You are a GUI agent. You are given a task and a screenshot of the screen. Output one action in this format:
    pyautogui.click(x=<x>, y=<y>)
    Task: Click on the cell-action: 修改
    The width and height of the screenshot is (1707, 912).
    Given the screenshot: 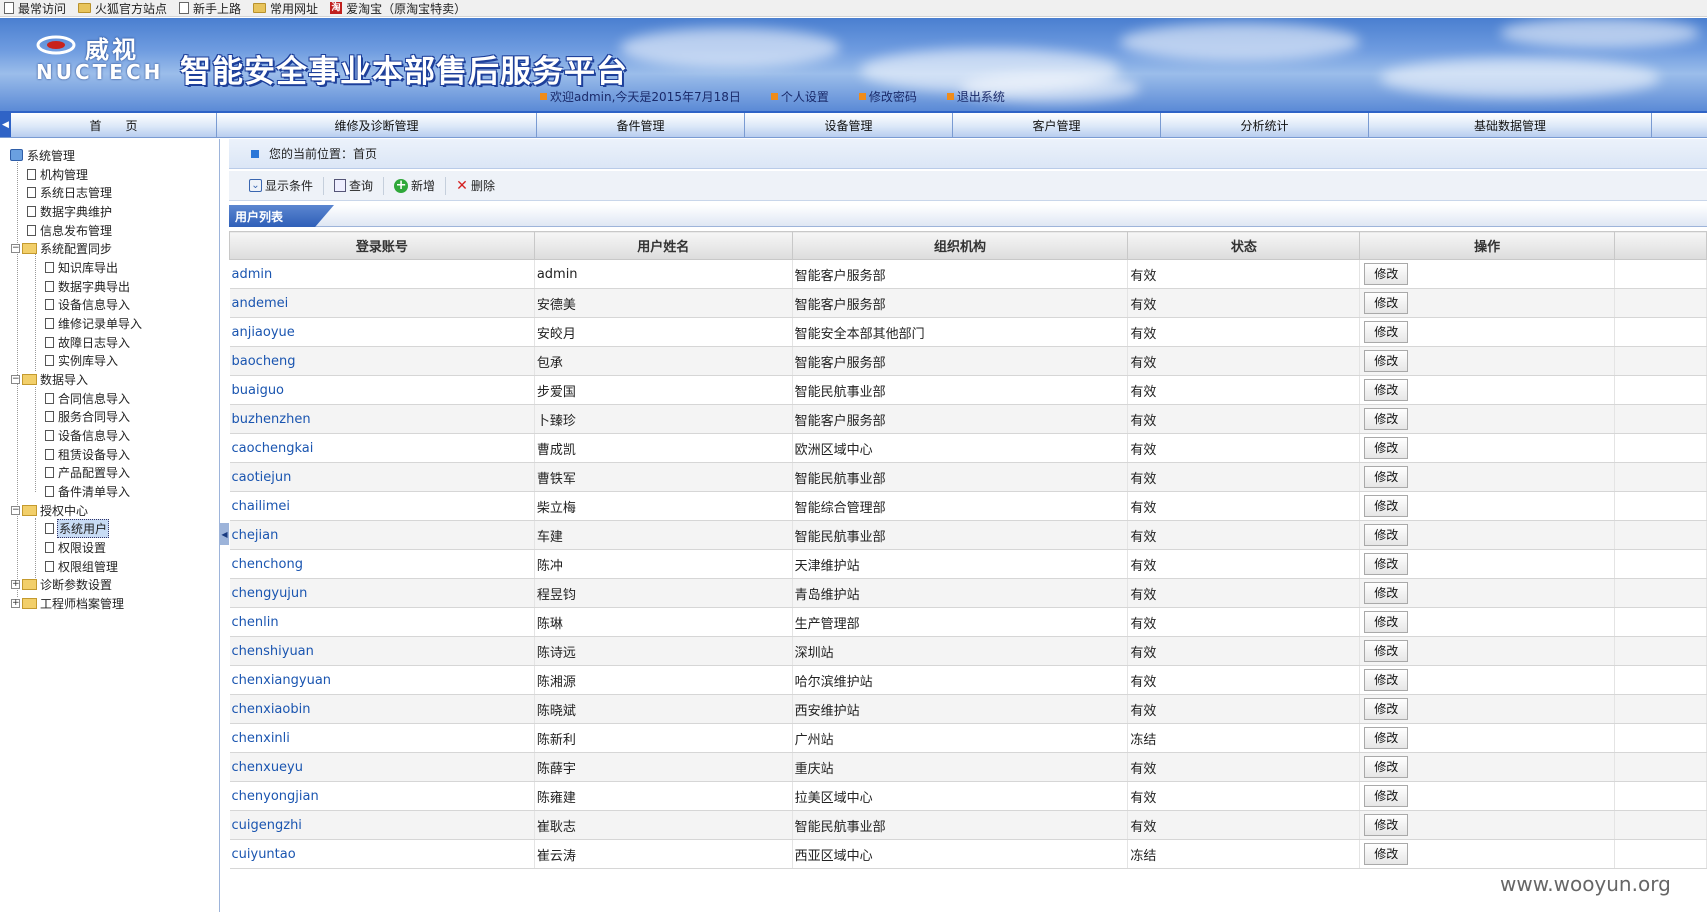 What is the action you would take?
    pyautogui.click(x=1487, y=854)
    